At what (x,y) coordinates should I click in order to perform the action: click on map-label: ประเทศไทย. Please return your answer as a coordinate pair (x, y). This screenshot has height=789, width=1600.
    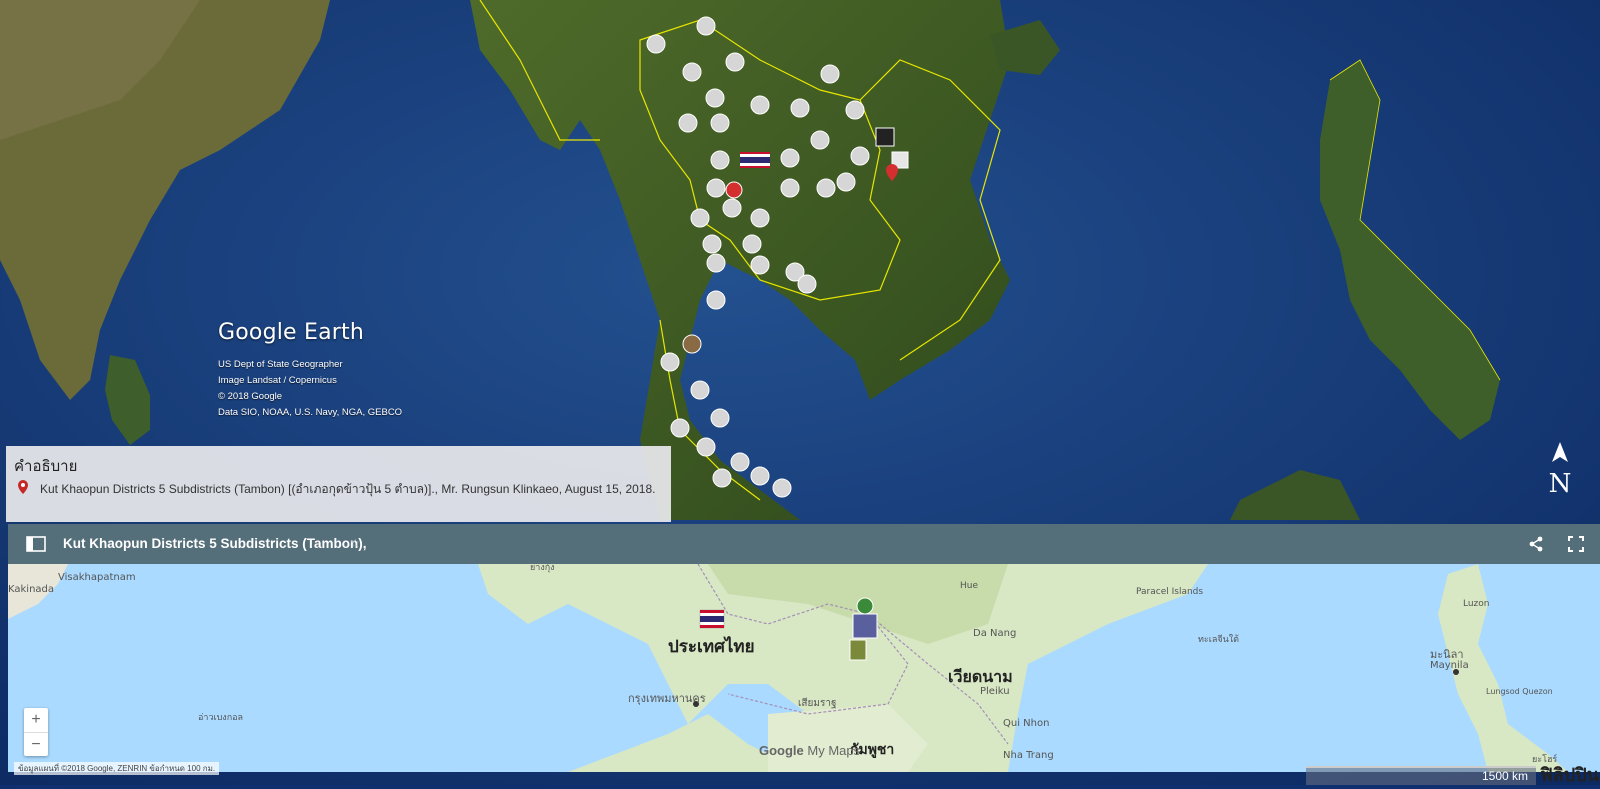
    Looking at the image, I should click on (711, 646).